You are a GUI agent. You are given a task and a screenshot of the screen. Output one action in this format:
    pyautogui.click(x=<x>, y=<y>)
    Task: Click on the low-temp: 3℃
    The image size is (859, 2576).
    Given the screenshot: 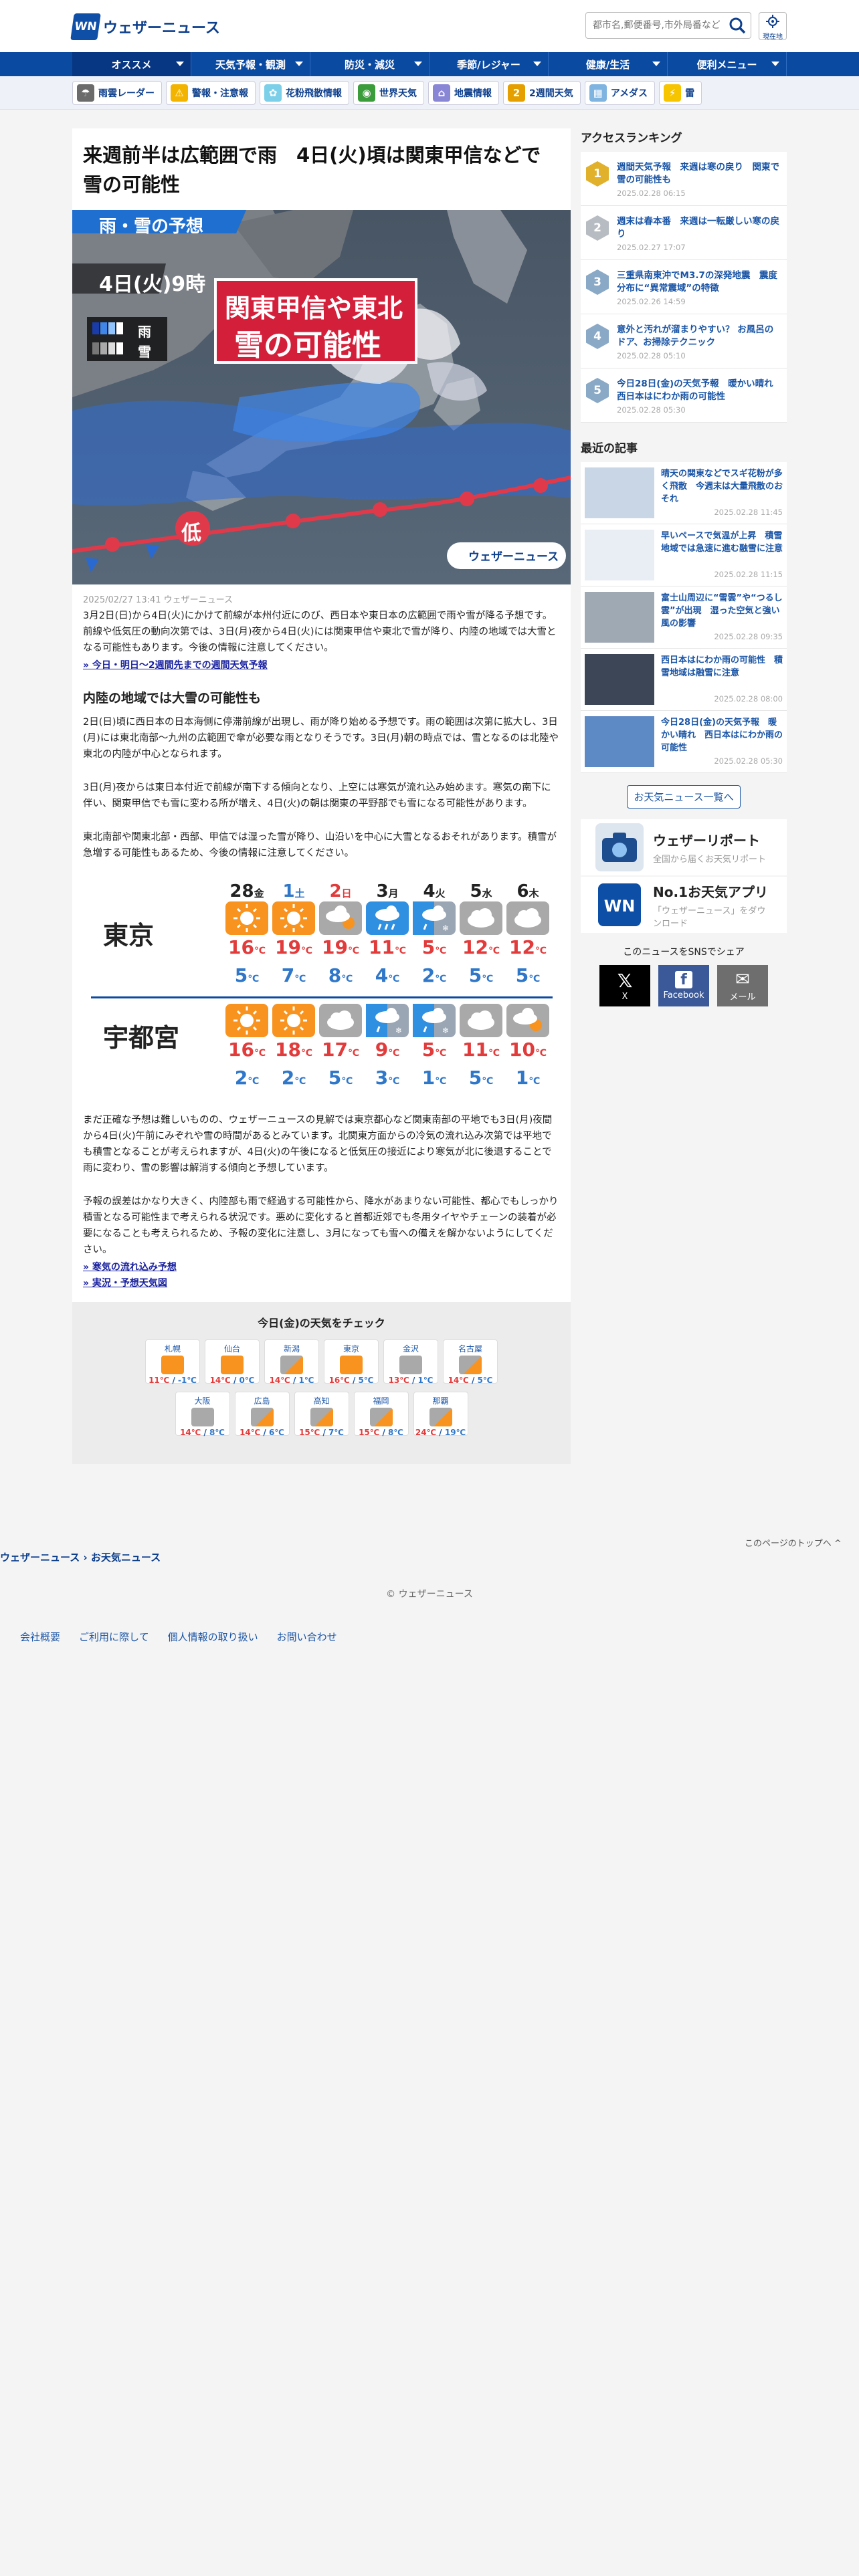 What is the action you would take?
    pyautogui.click(x=388, y=1079)
    